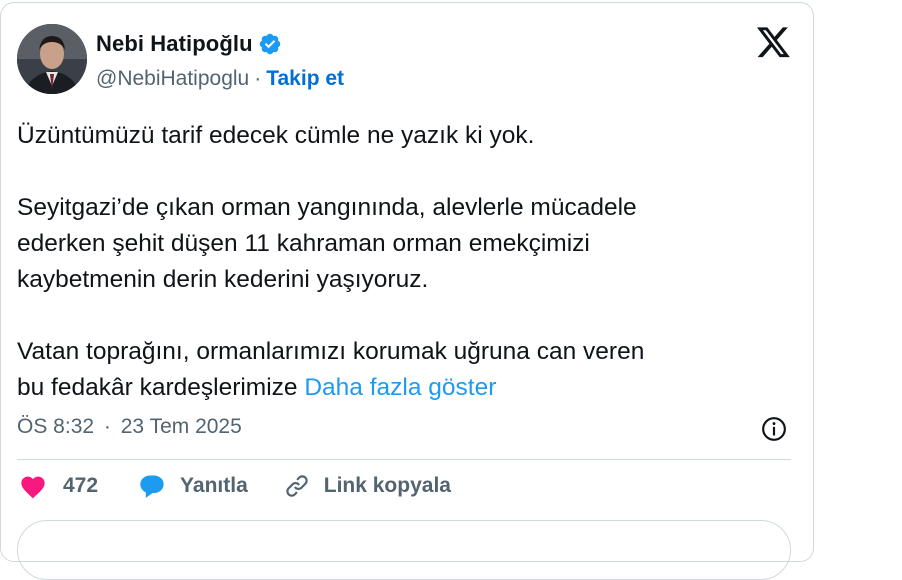 This screenshot has height=580, width=902. What do you see at coordinates (174, 44) in the screenshot?
I see `author-name: Nebi Hatipoğlu` at bounding box center [174, 44].